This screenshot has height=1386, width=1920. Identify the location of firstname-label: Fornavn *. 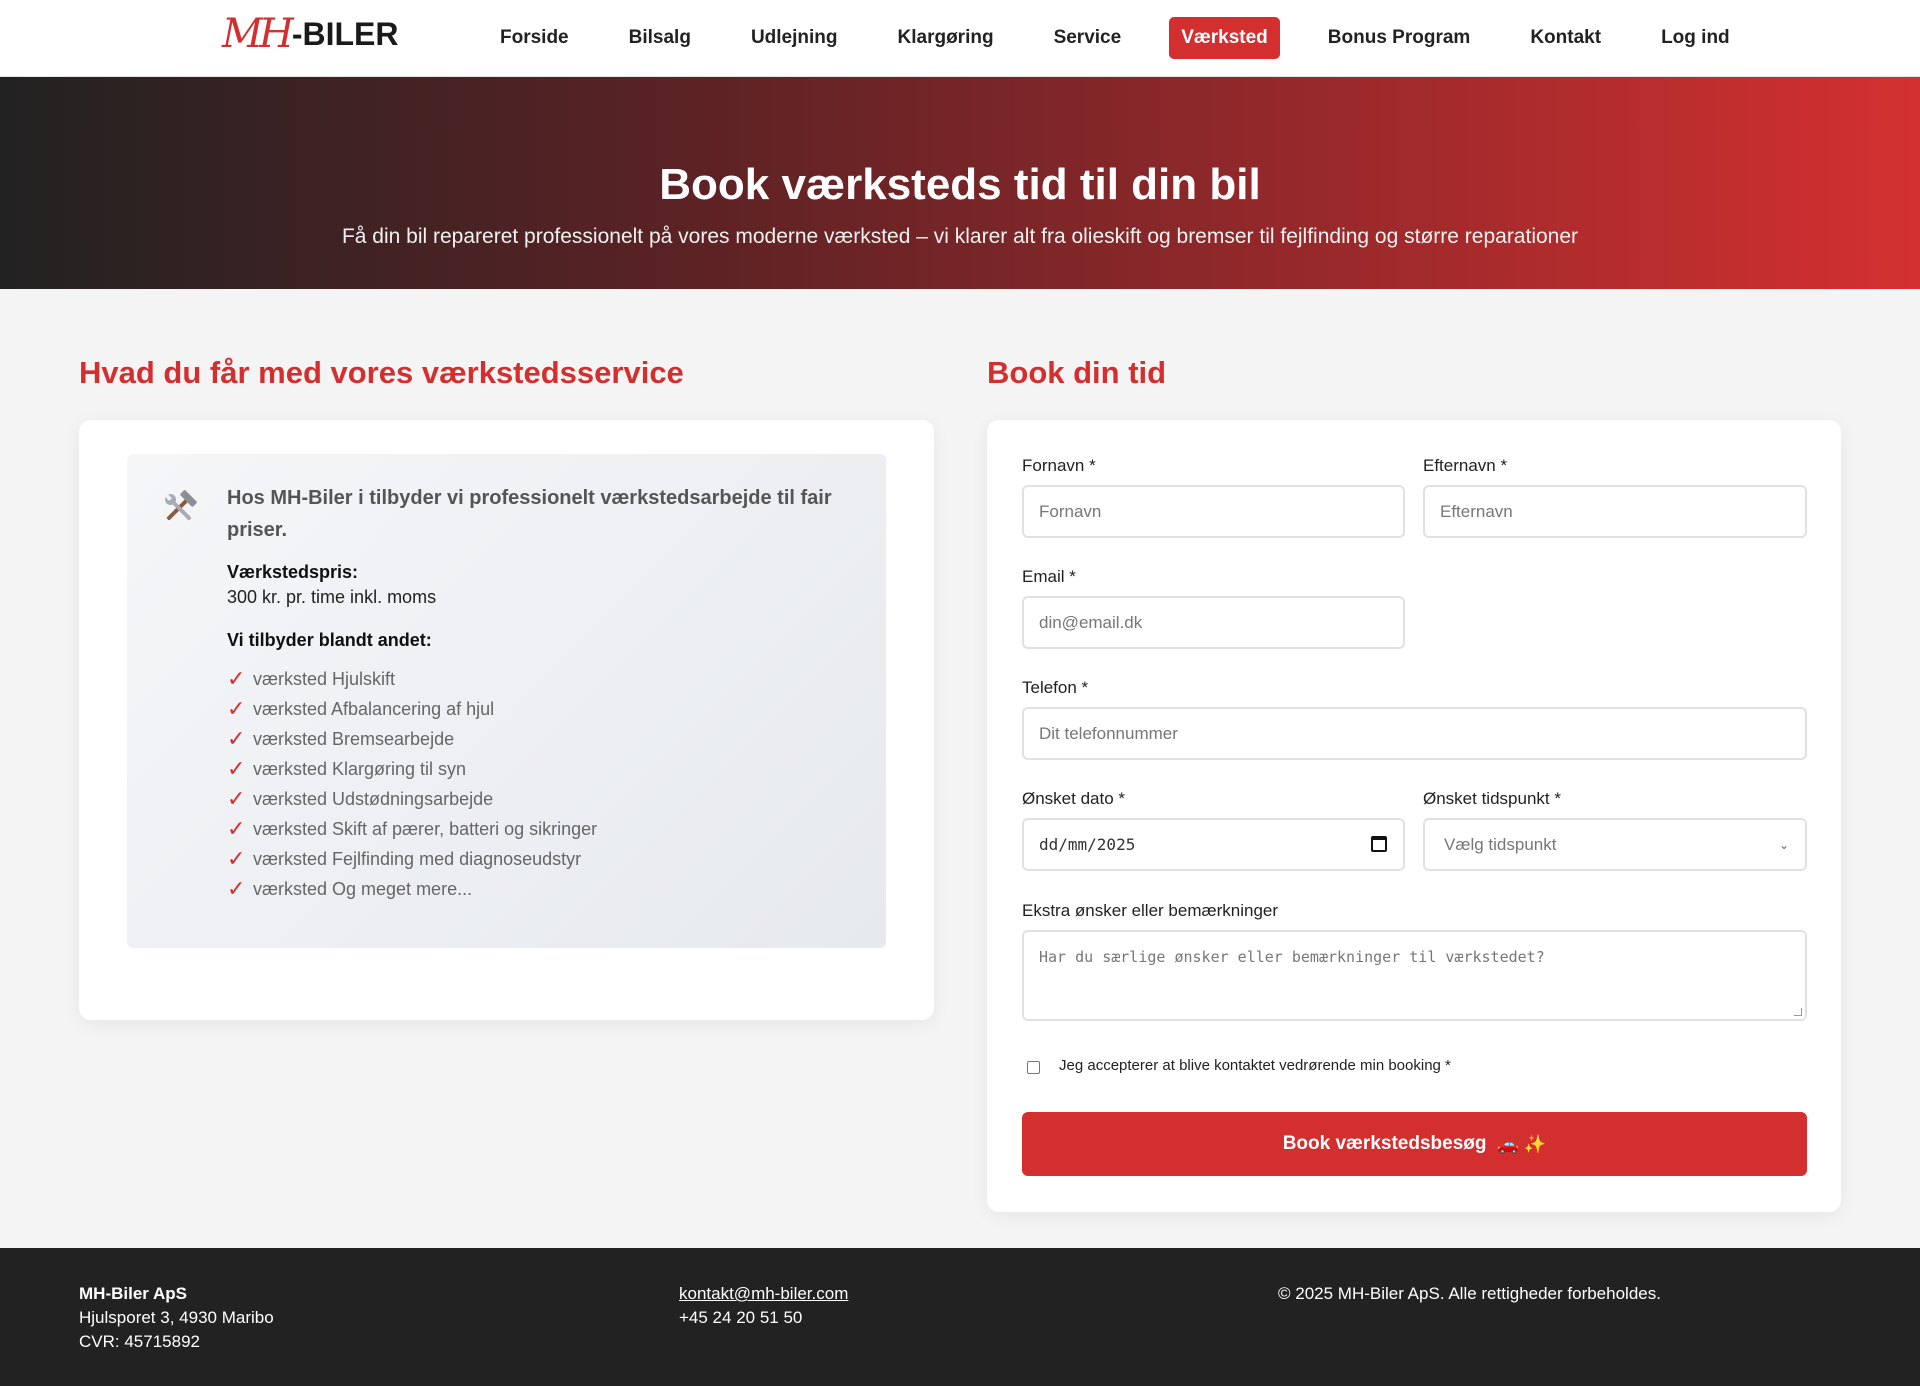
(1059, 465).